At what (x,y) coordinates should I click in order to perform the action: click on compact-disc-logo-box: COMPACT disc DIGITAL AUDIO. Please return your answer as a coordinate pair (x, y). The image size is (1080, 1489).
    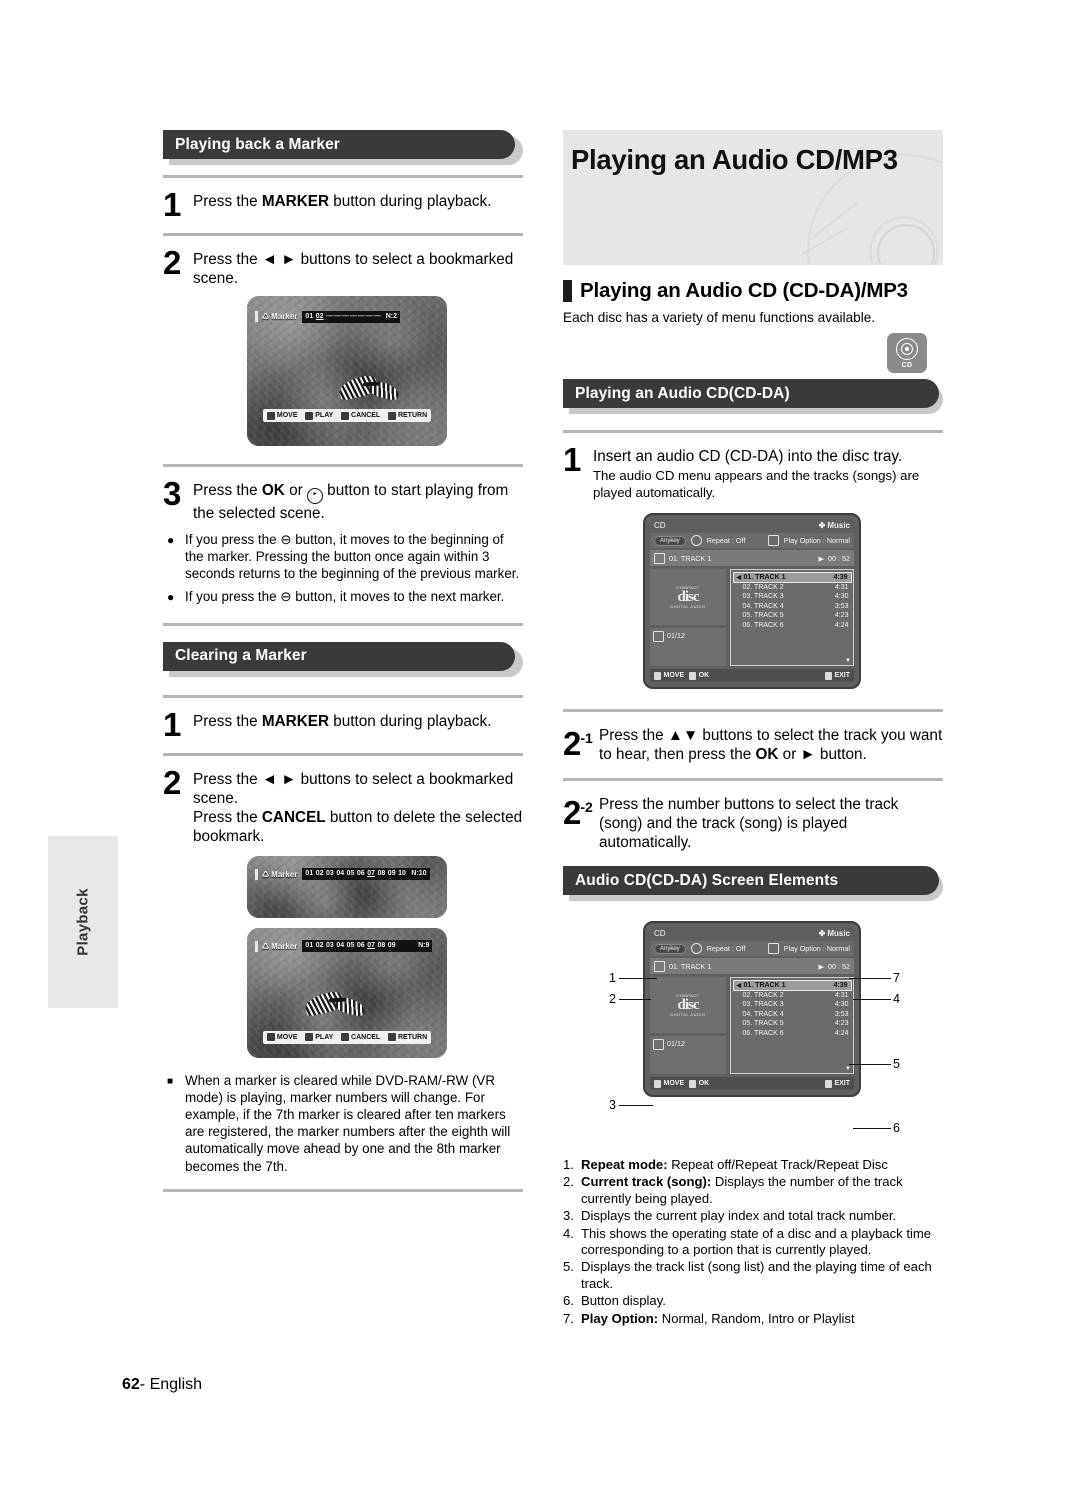
    Looking at the image, I should click on (688, 597).